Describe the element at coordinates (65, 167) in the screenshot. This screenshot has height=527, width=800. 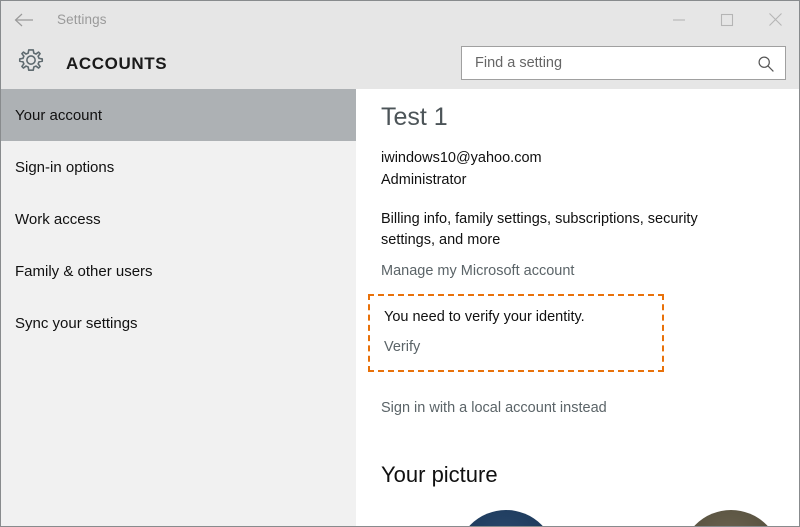
I see `sidebar-item-label: Sign-in options` at that location.